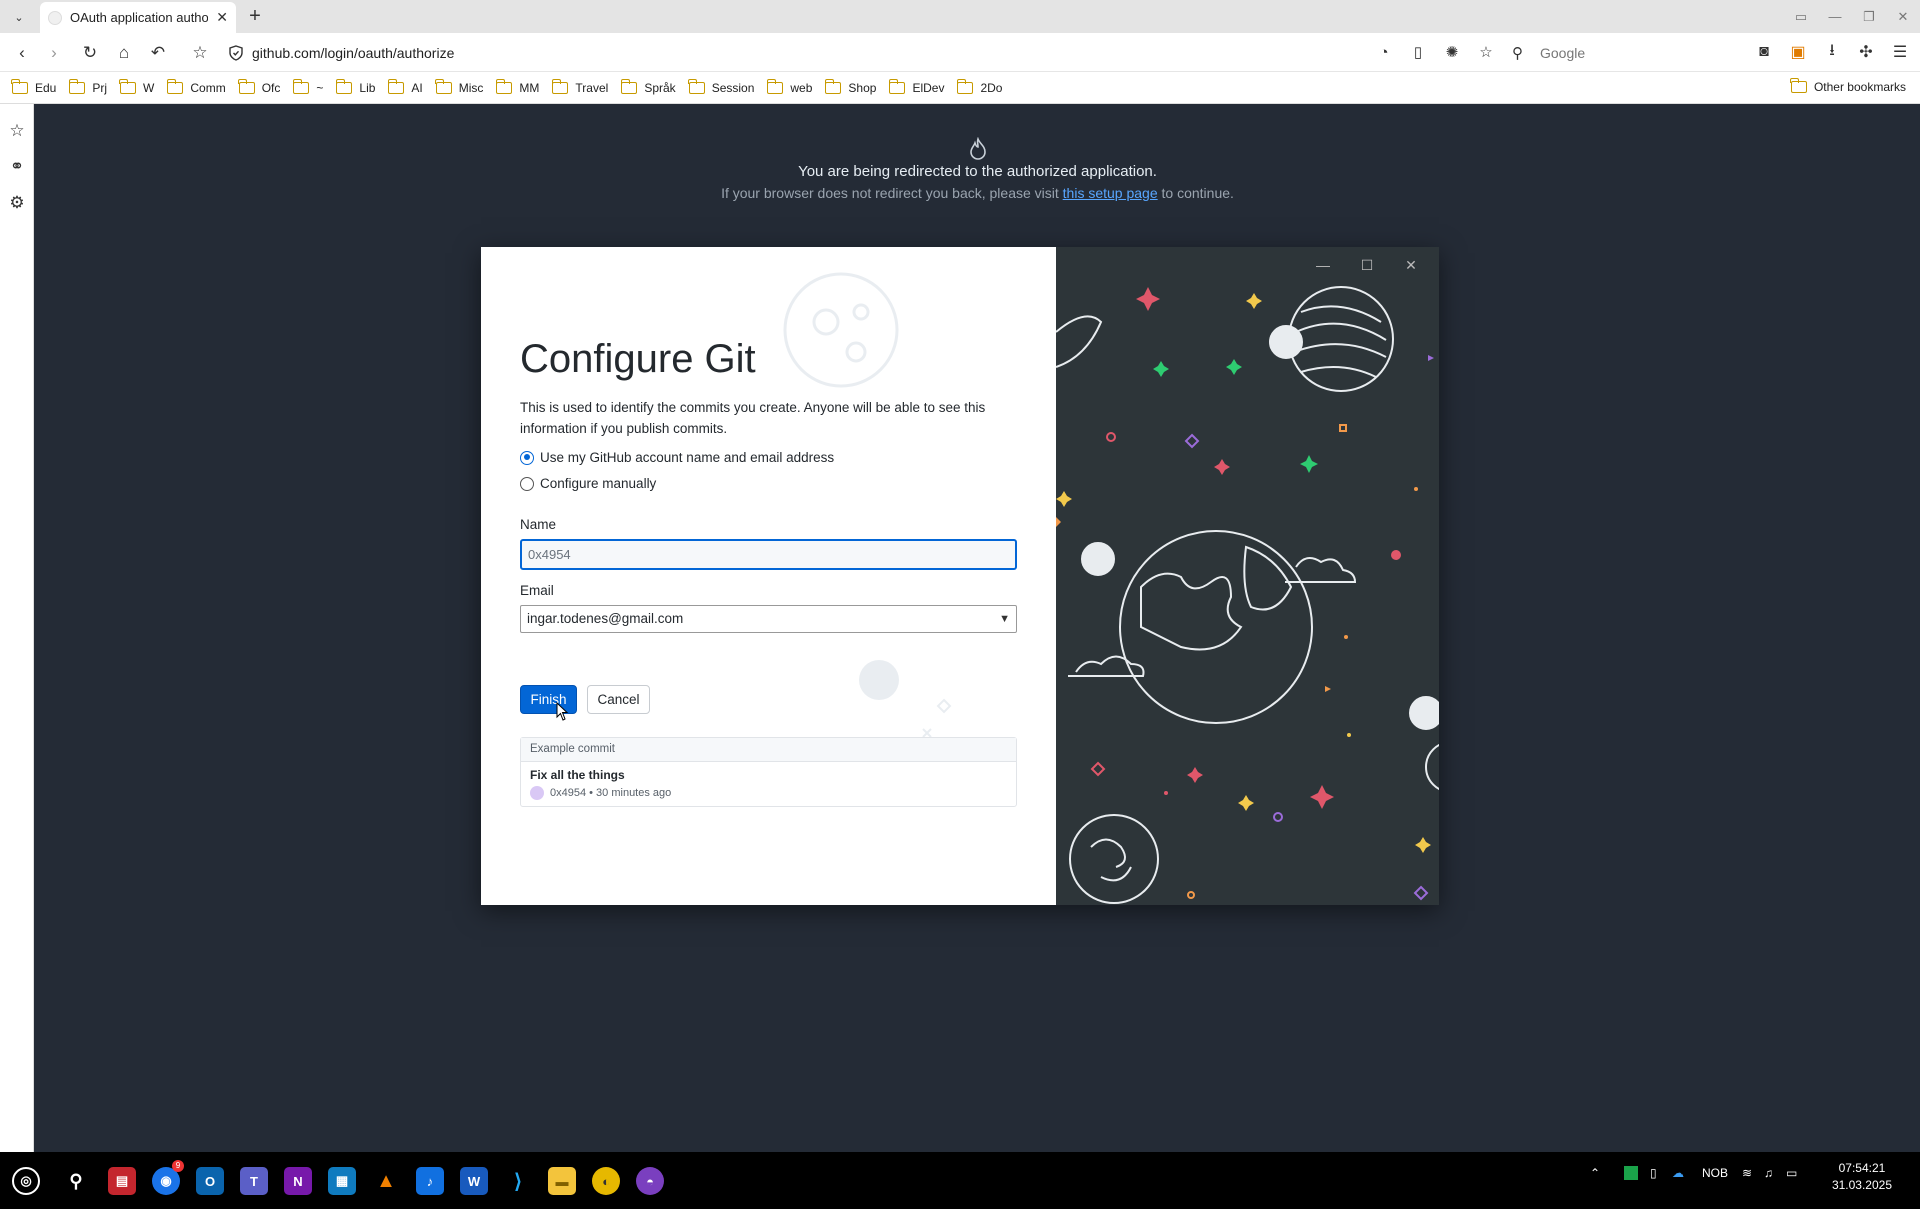  What do you see at coordinates (1625, 52) in the screenshot?
I see `search-field: ⚲ Google` at bounding box center [1625, 52].